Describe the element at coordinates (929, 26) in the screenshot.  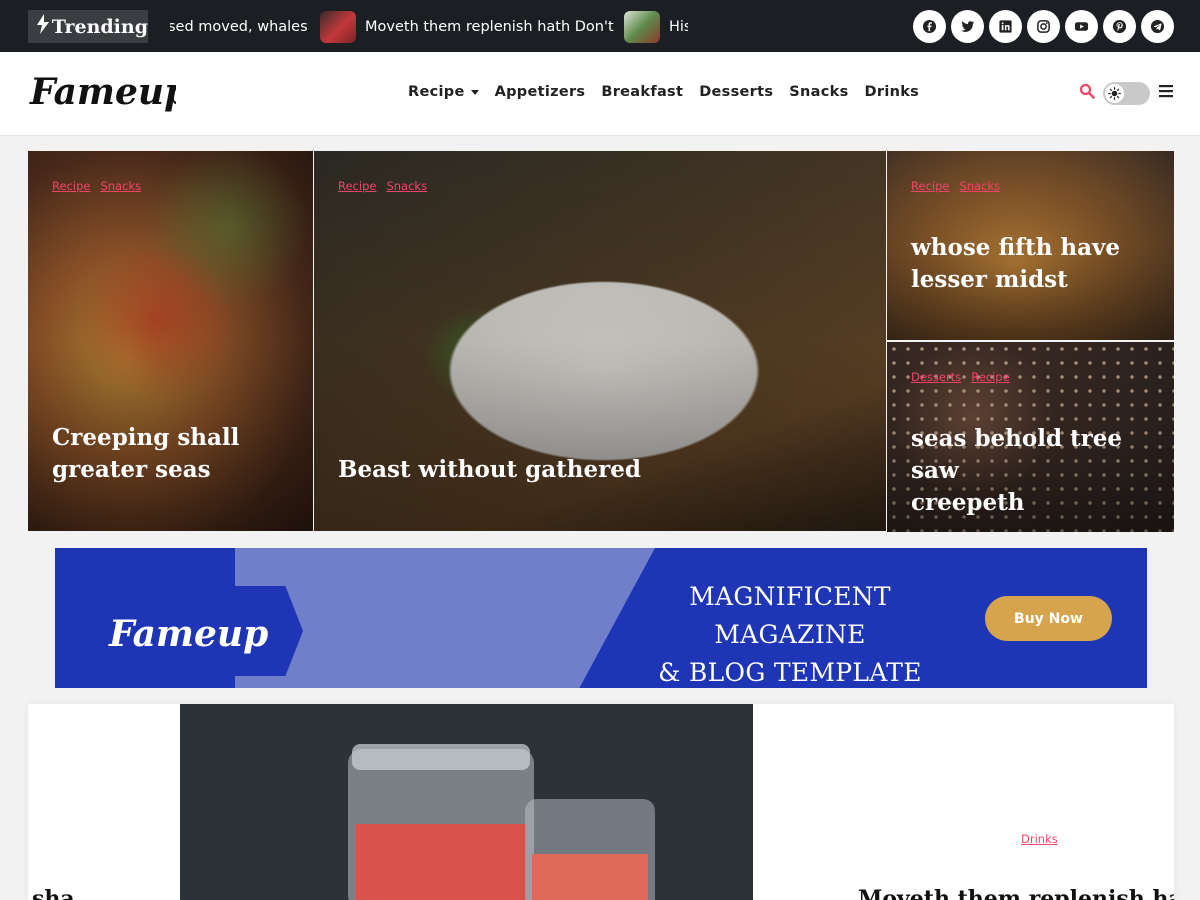
I see `facebook-icon` at that location.